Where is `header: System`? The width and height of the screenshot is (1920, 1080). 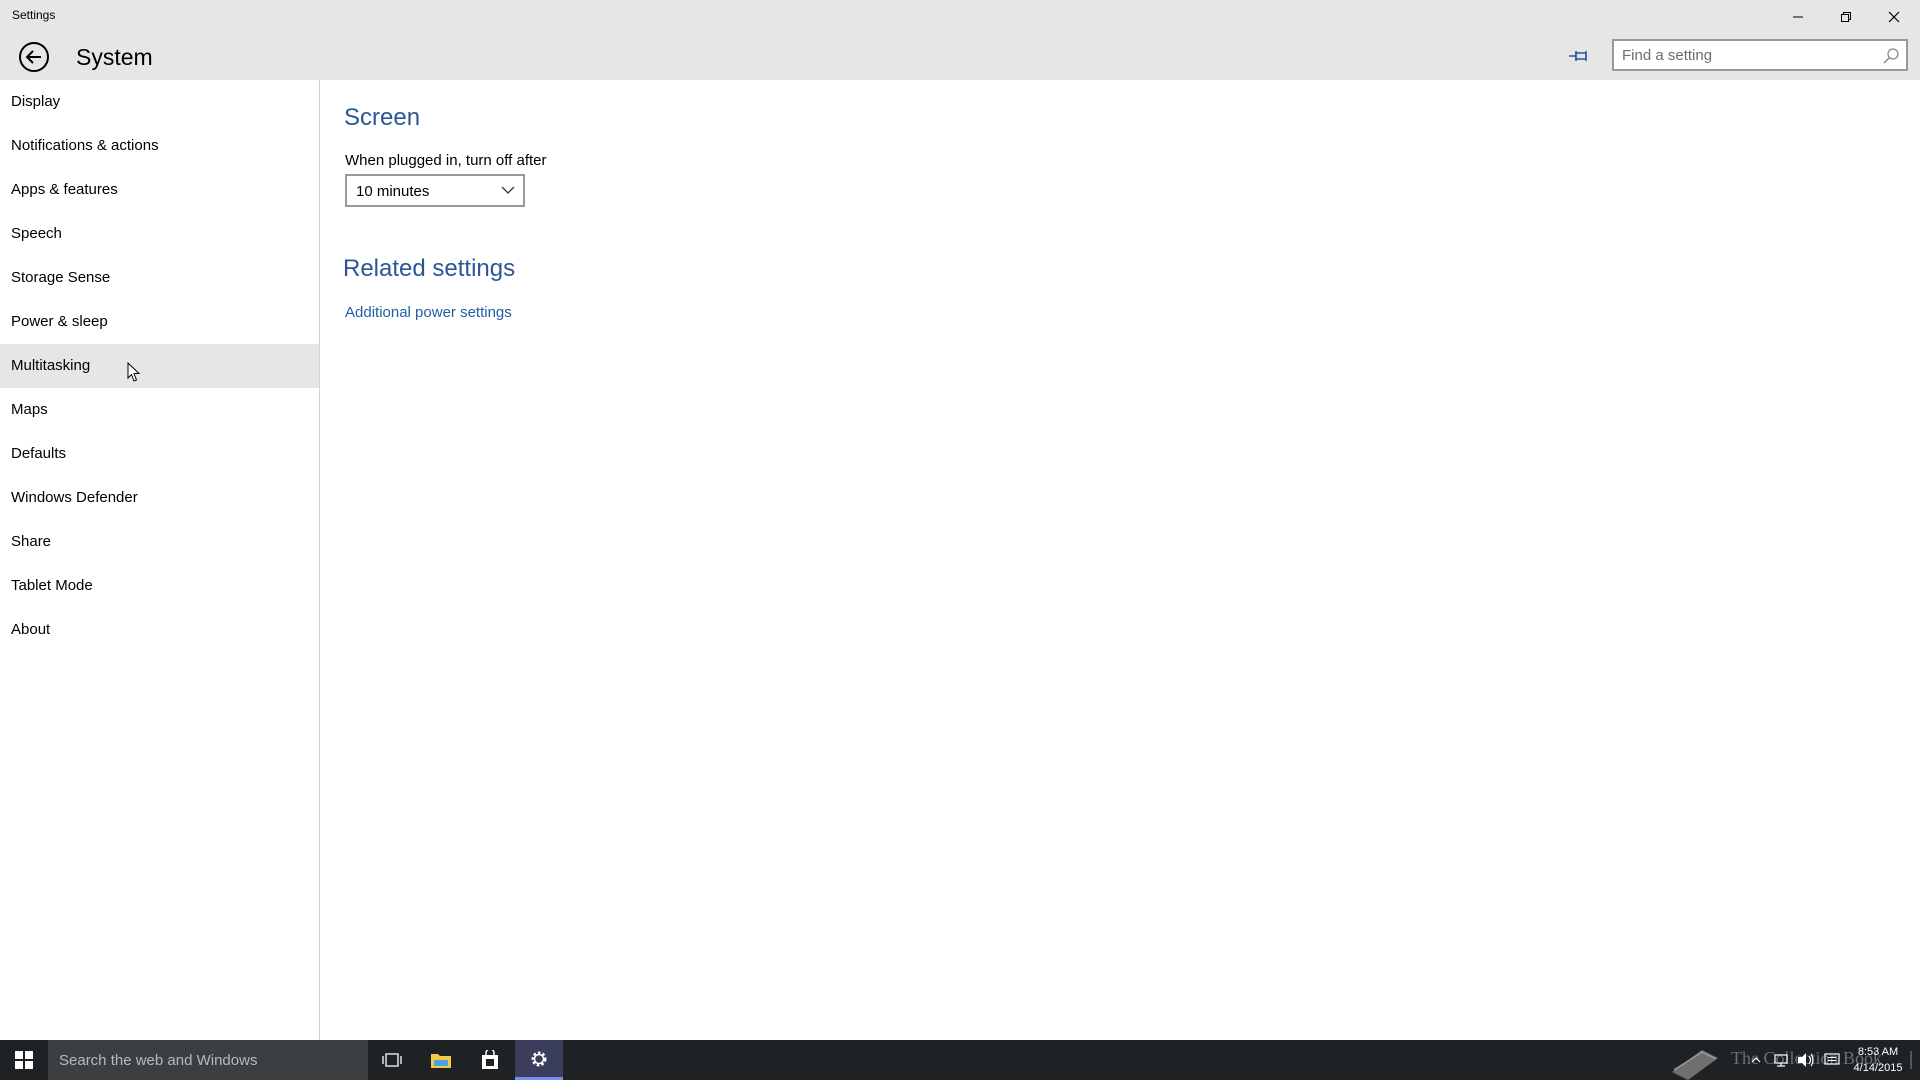
header: System is located at coordinates (960, 56).